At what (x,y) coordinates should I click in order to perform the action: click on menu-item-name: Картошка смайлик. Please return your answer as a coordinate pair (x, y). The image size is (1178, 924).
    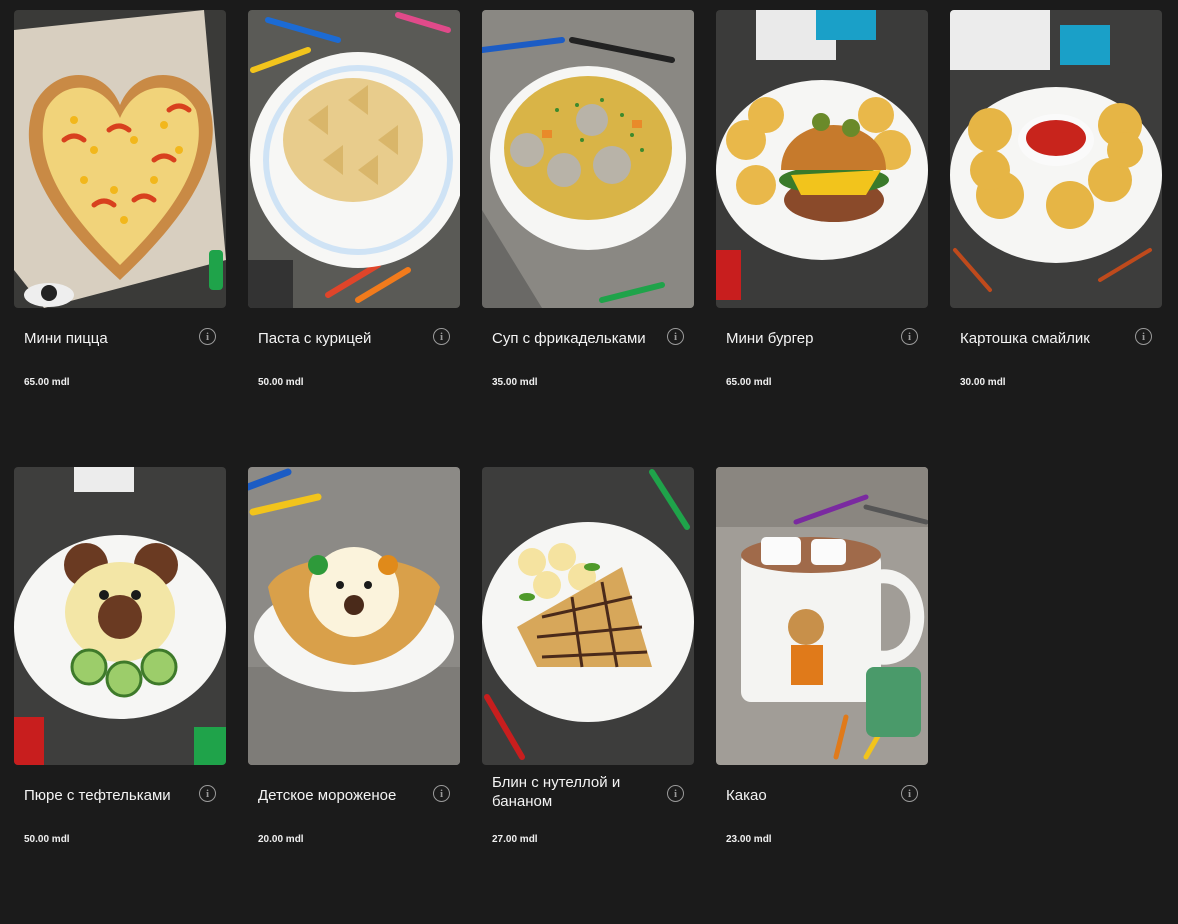
    Looking at the image, I should click on (1025, 338).